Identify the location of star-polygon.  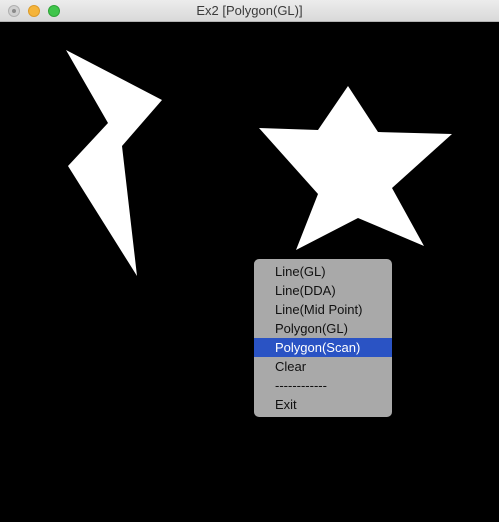
(355, 168).